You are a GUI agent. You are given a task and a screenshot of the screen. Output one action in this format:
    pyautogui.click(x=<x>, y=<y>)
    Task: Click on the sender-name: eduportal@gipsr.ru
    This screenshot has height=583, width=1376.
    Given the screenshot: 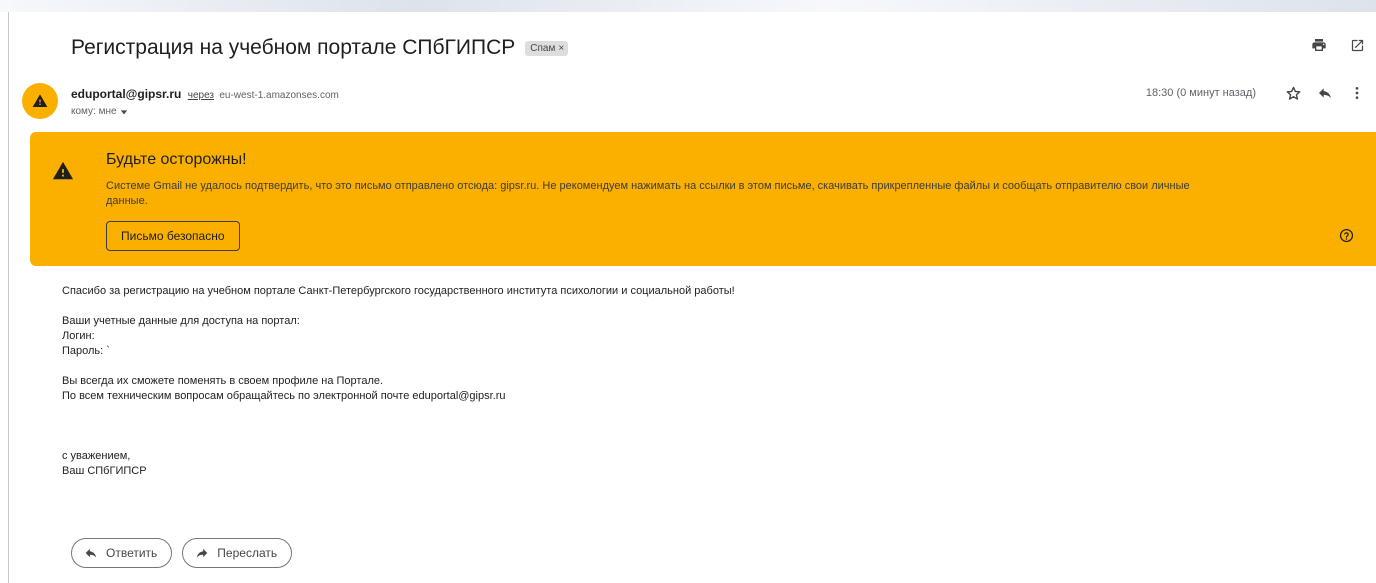 What is the action you would take?
    pyautogui.click(x=126, y=94)
    